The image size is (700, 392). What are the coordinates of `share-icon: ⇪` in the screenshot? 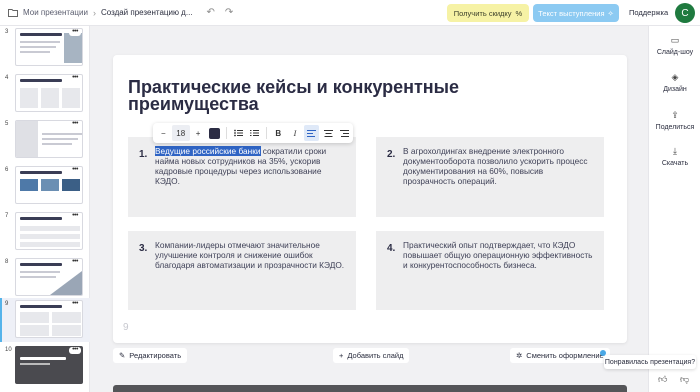 It's located at (675, 115).